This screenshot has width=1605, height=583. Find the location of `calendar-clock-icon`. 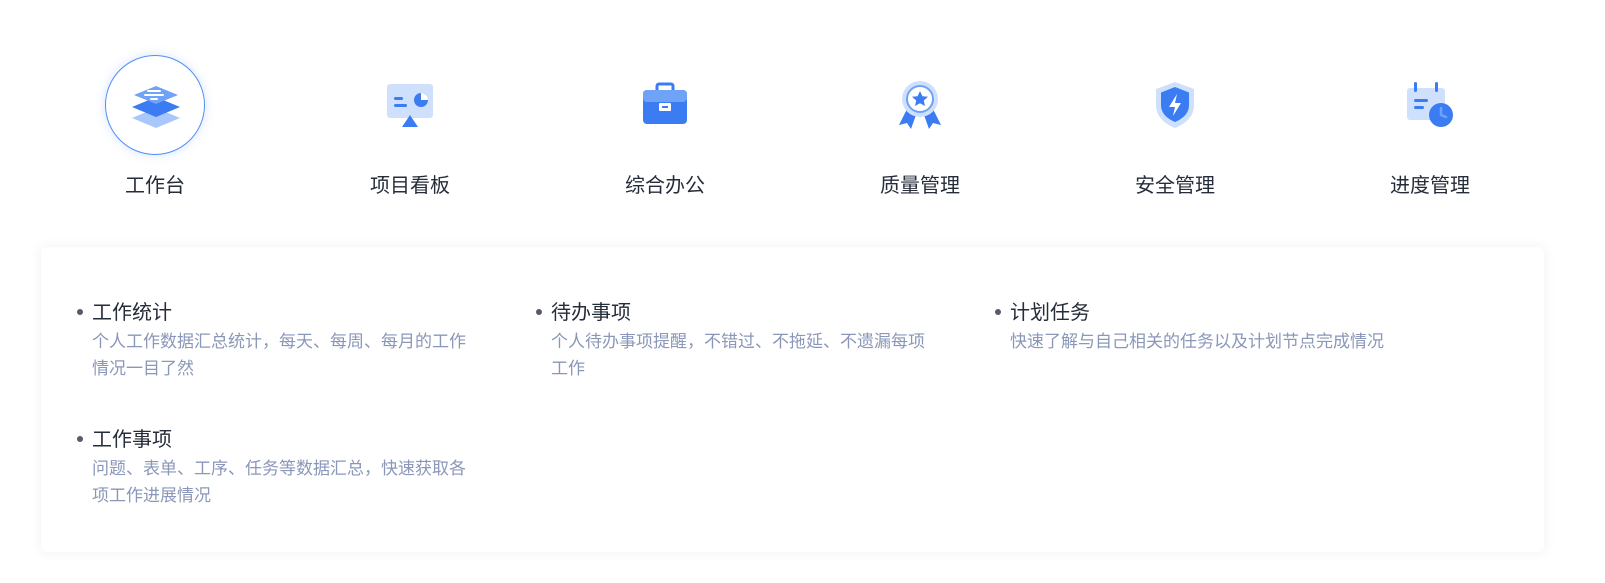

calendar-clock-icon is located at coordinates (1430, 104).